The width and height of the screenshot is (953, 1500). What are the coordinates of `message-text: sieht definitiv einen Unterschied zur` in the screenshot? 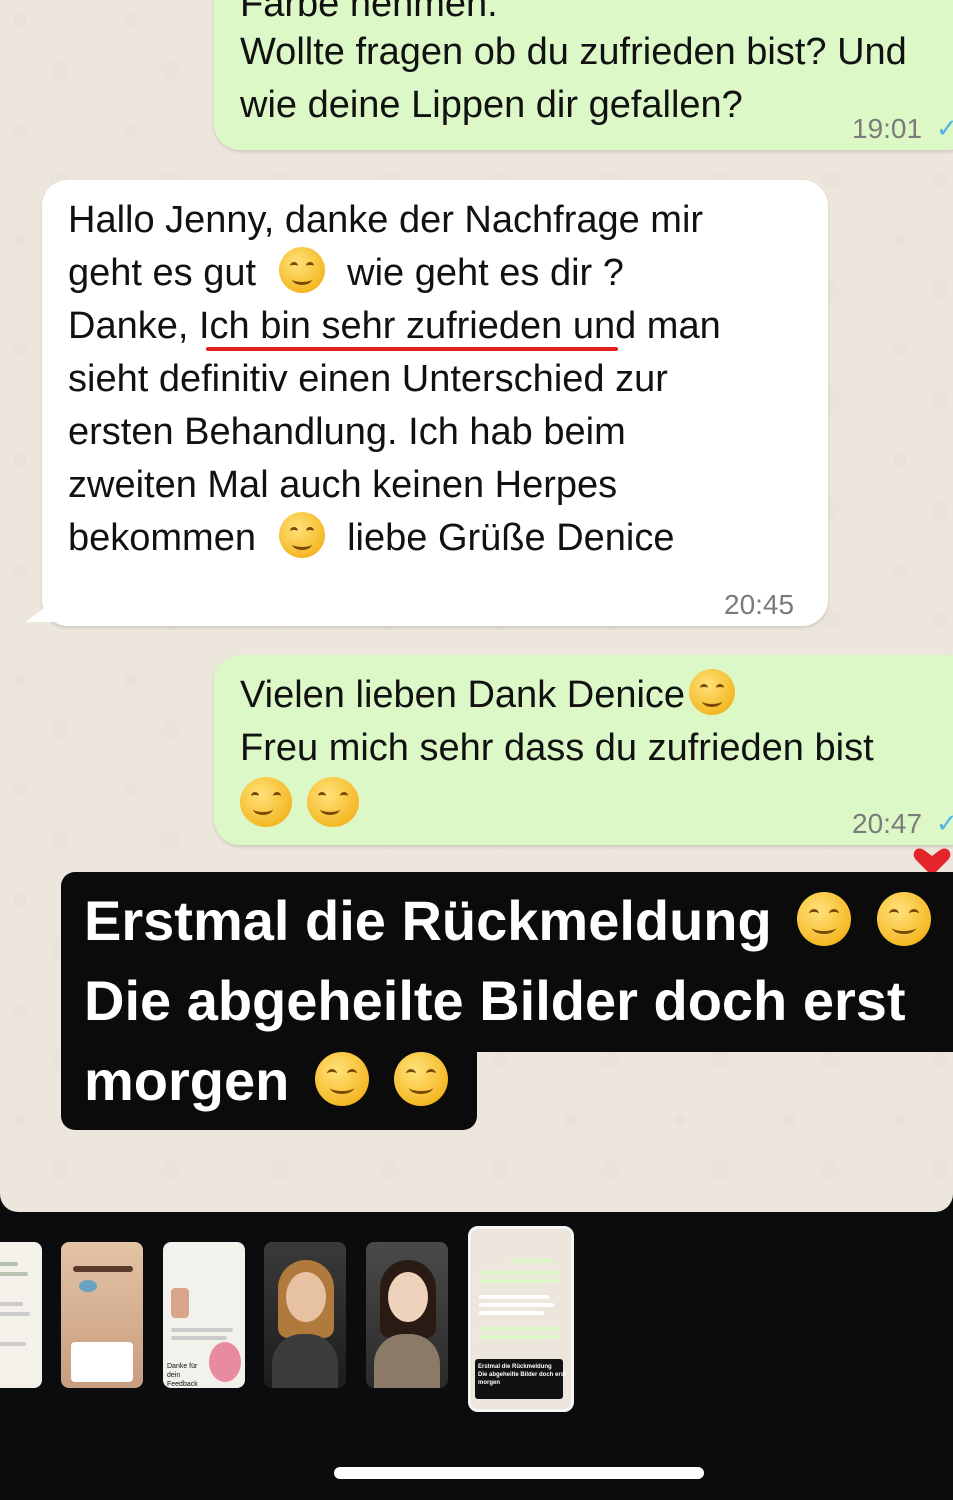 It's located at (368, 379).